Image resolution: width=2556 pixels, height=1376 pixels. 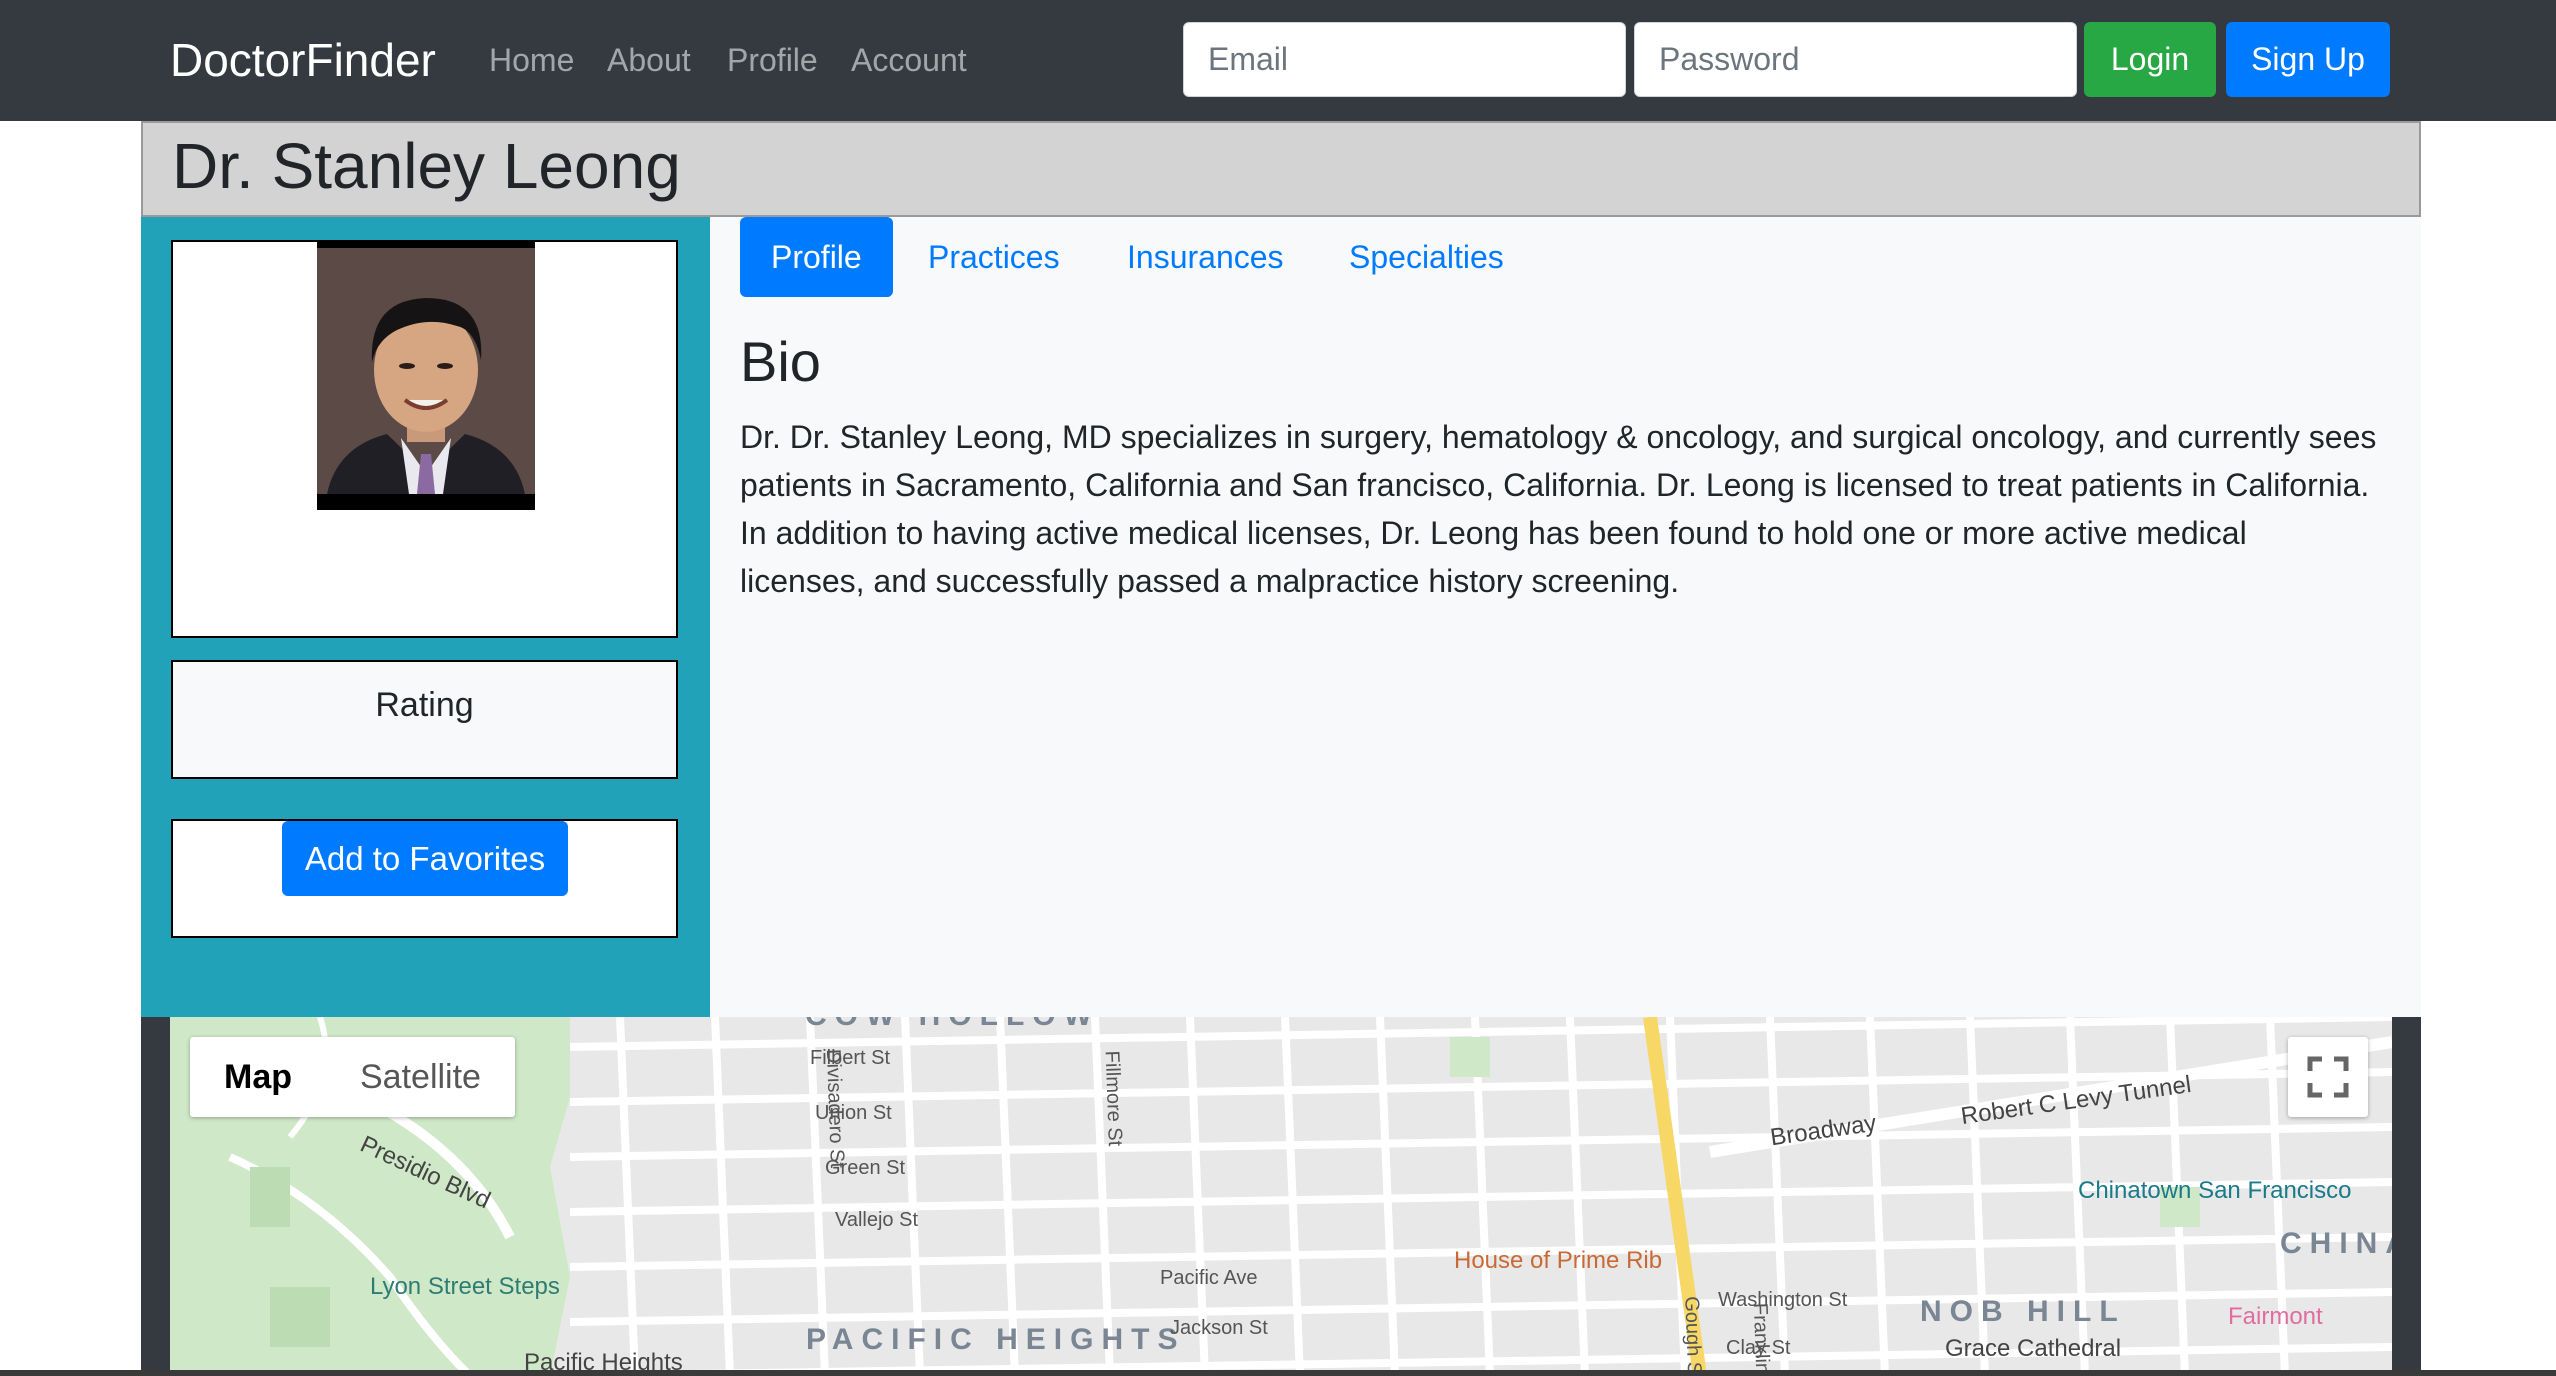 I want to click on doctor-header: Dr. Stanley Leong, so click(x=1281, y=169).